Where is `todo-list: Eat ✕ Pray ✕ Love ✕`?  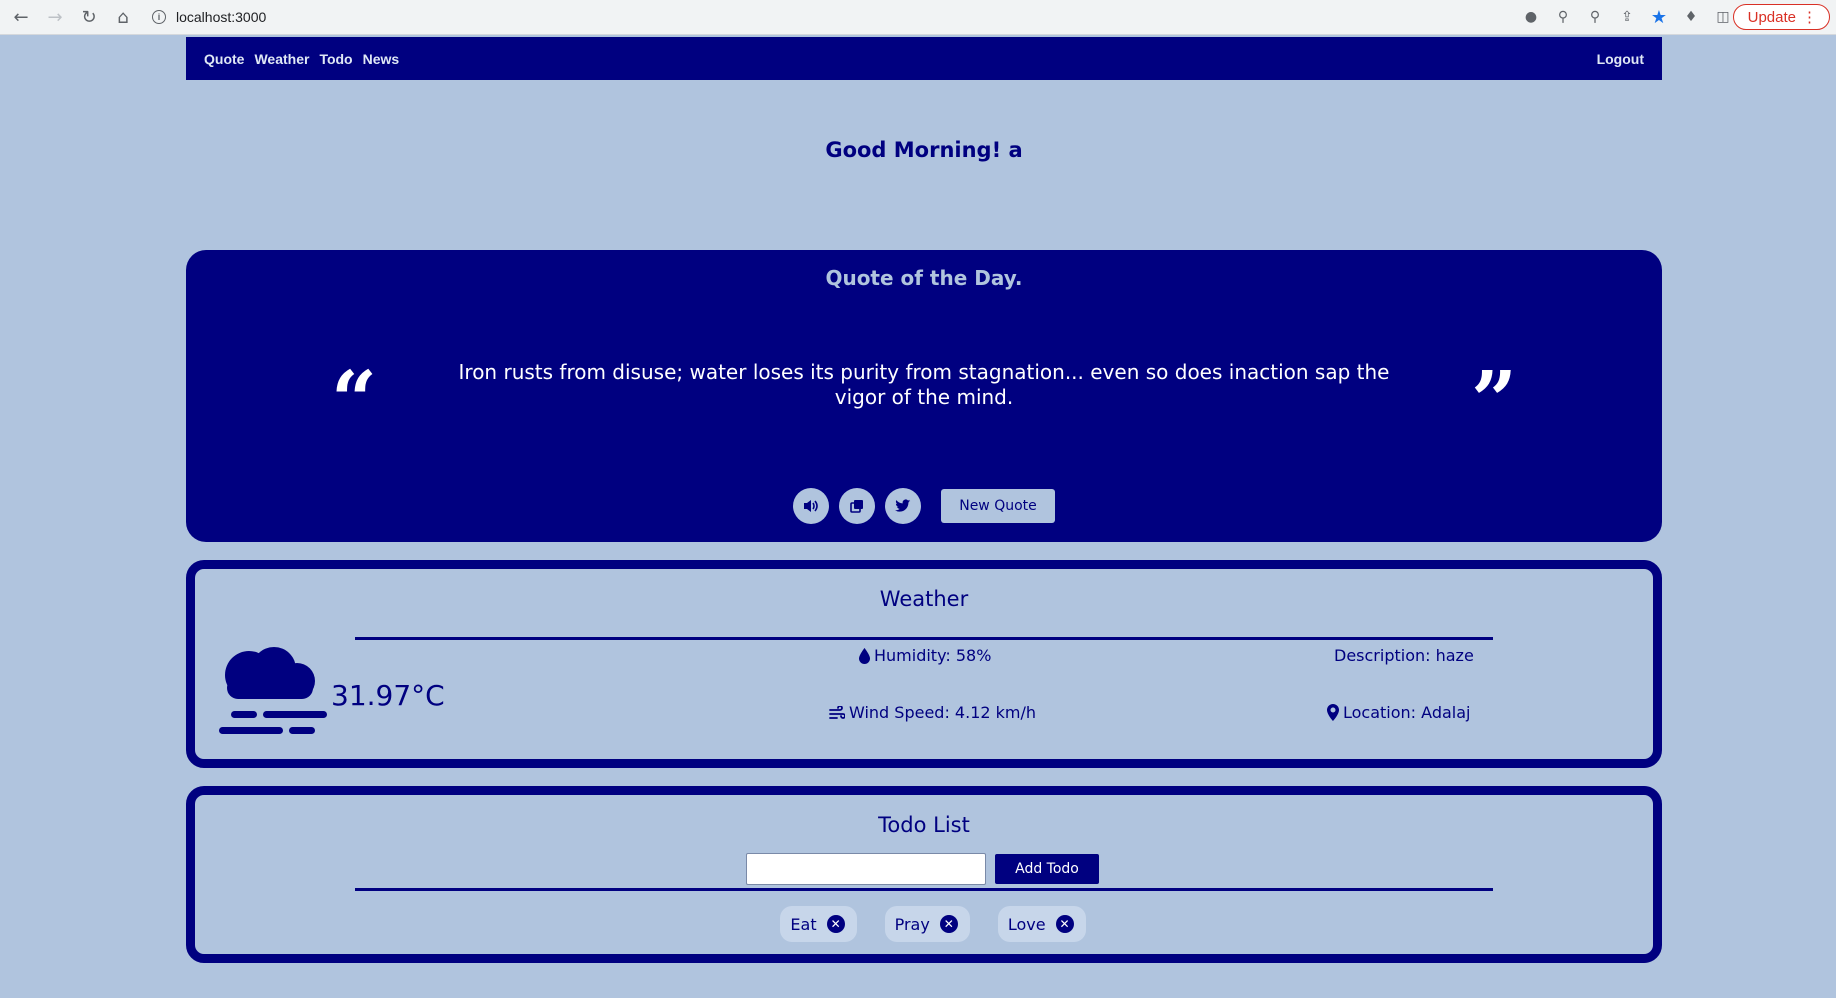 todo-list: Eat ✕ Pray ✕ Love ✕ is located at coordinates (933, 924).